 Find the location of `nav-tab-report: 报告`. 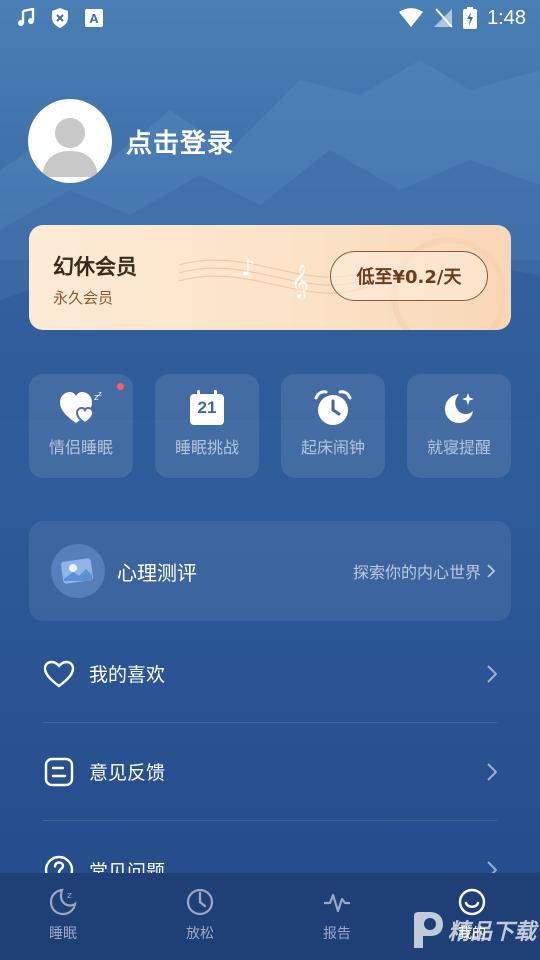

nav-tab-report: 报告 is located at coordinates (337, 915).